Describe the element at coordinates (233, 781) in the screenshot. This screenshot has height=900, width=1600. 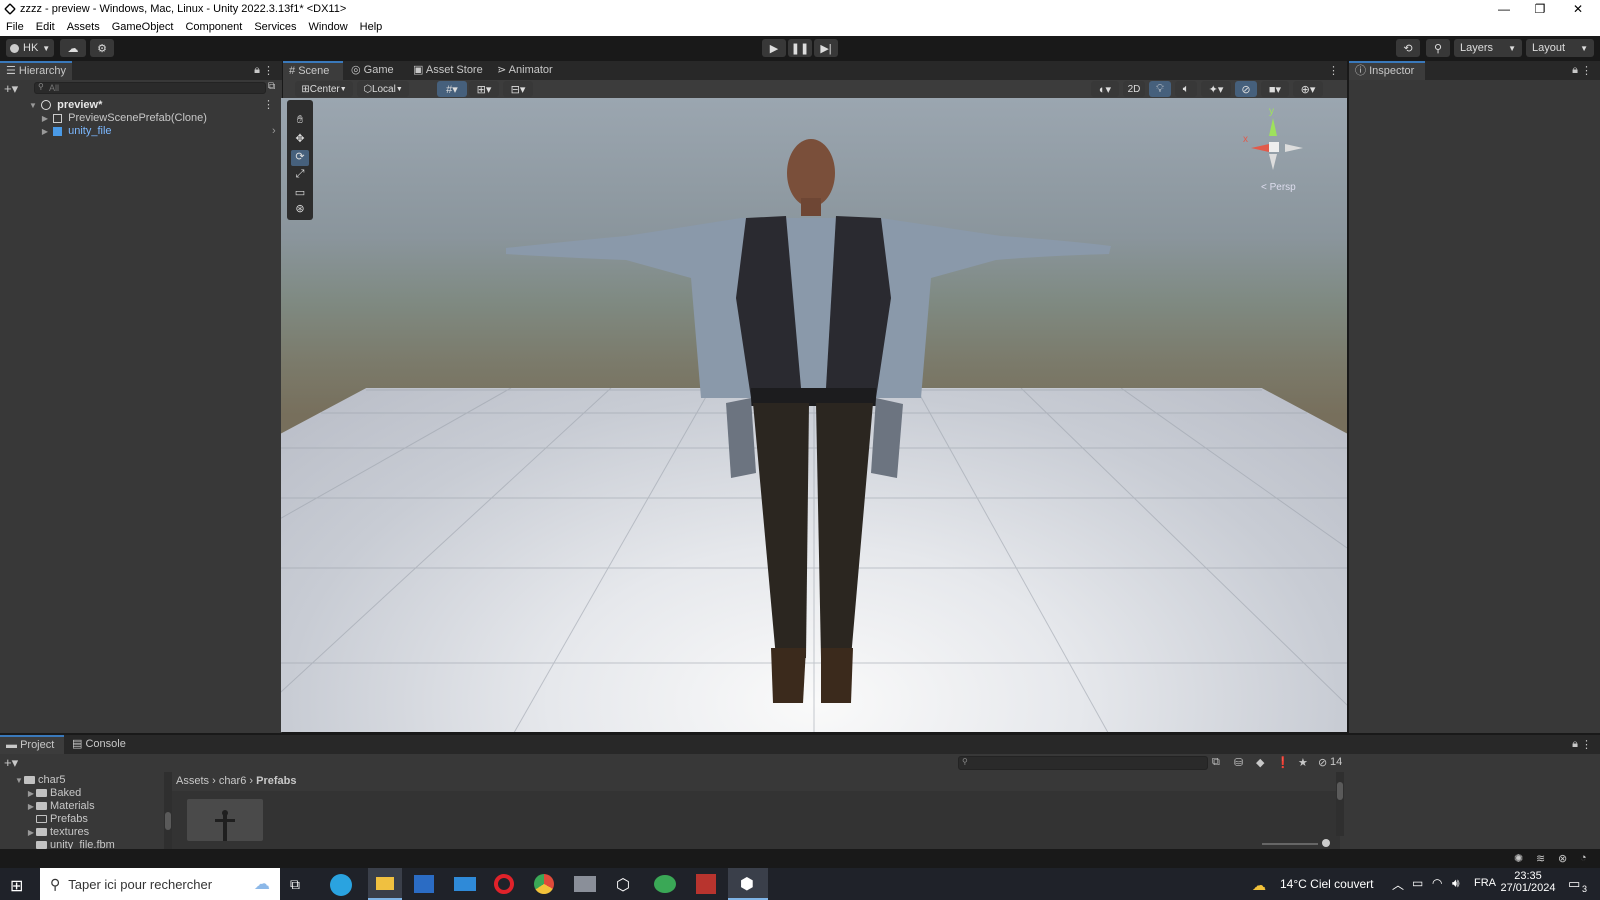
I see `breadcrumb-item: char6` at that location.